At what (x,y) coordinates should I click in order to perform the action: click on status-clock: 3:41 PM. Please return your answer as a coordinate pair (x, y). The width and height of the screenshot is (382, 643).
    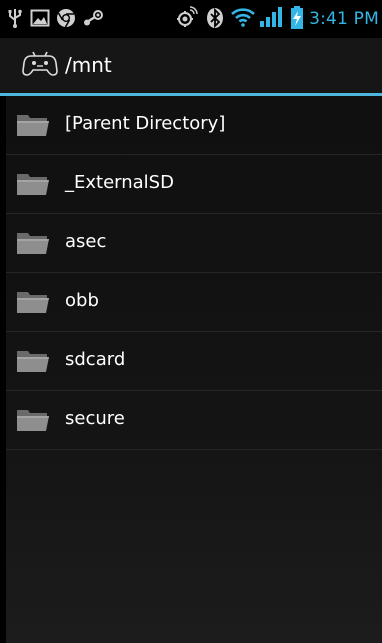
    Looking at the image, I should click on (344, 19).